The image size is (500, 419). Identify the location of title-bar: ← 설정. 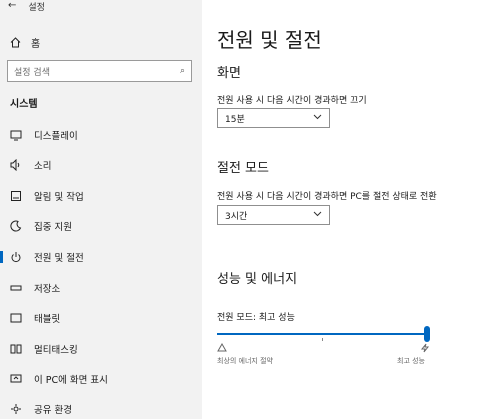
(26, 6).